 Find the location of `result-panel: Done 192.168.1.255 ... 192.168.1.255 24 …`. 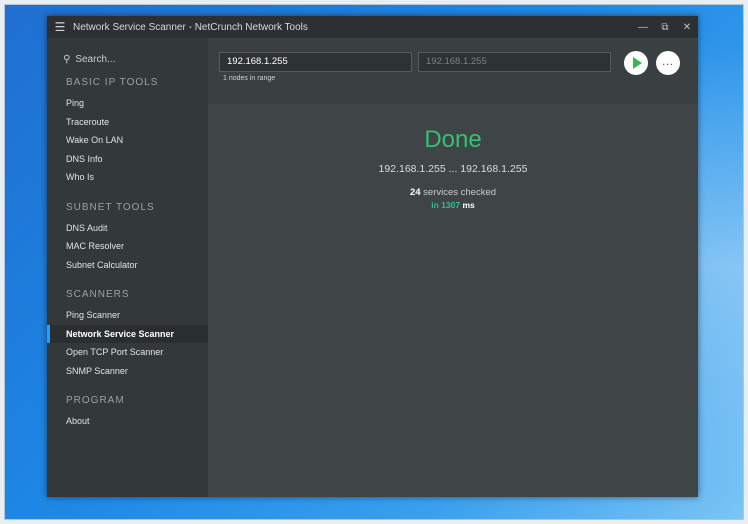

result-panel: Done 192.168.1.255 ... 192.168.1.255 24 … is located at coordinates (453, 157).